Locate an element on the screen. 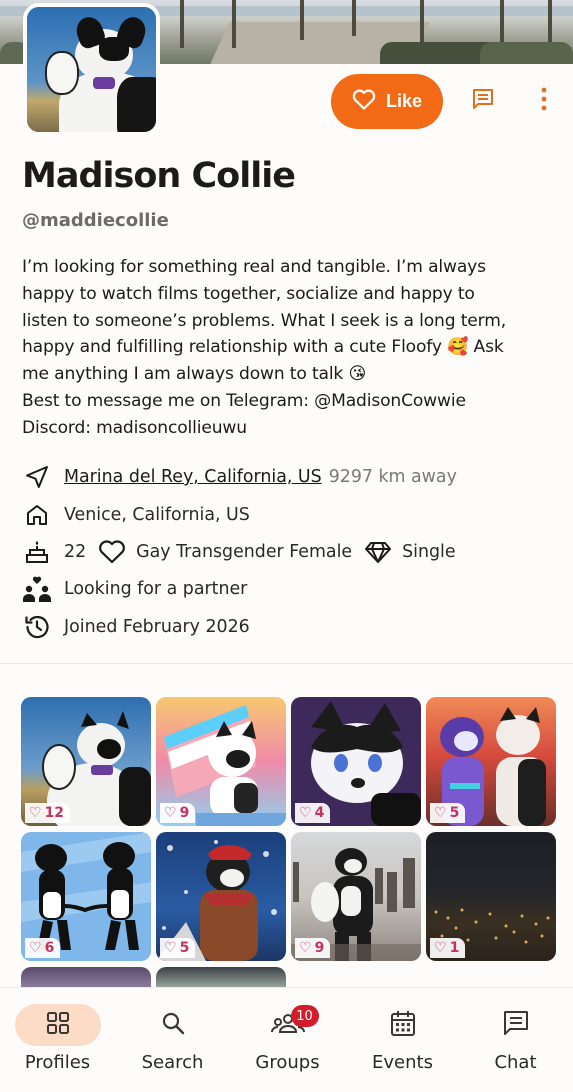 The height and width of the screenshot is (1092, 573). nav-search: Search is located at coordinates (172, 1040).